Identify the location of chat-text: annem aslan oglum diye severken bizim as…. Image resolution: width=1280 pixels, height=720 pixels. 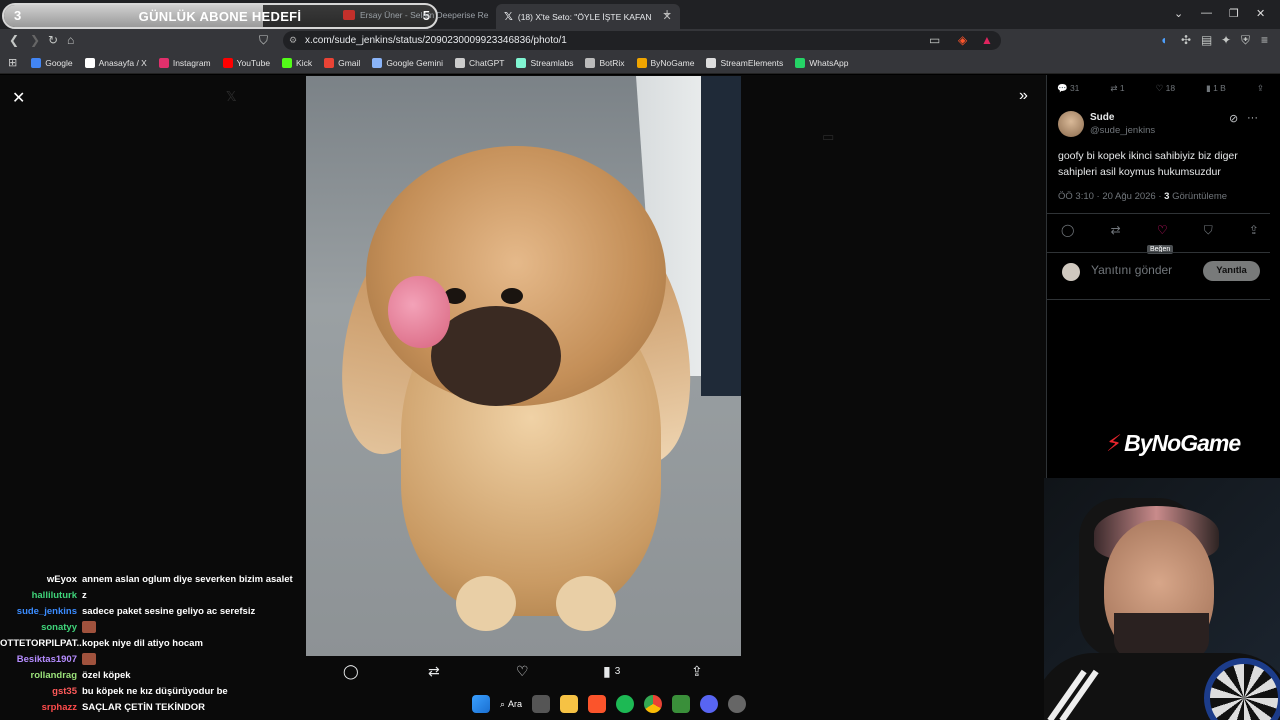
(187, 579).